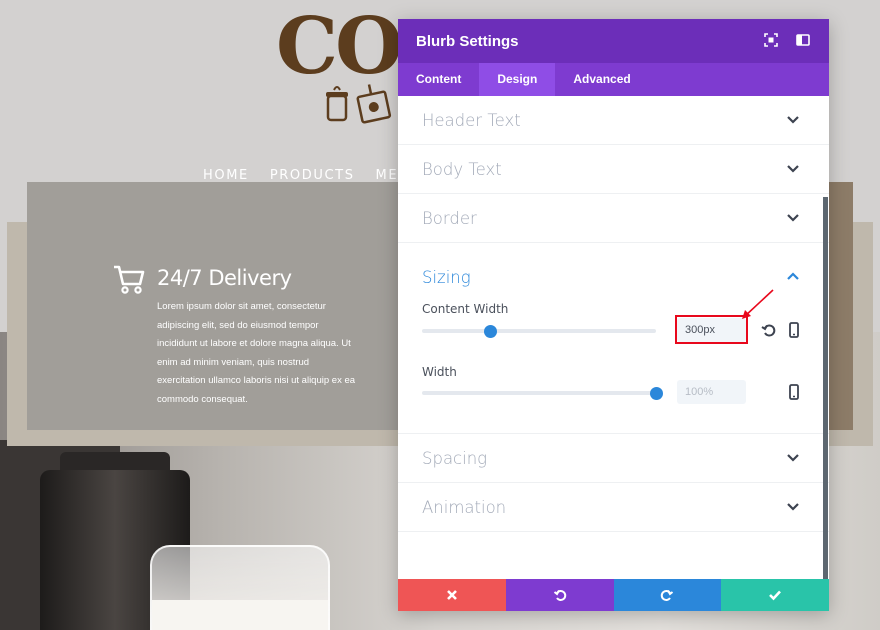 The width and height of the screenshot is (880, 630). What do you see at coordinates (613, 218) in the screenshot?
I see `section-border: Border` at bounding box center [613, 218].